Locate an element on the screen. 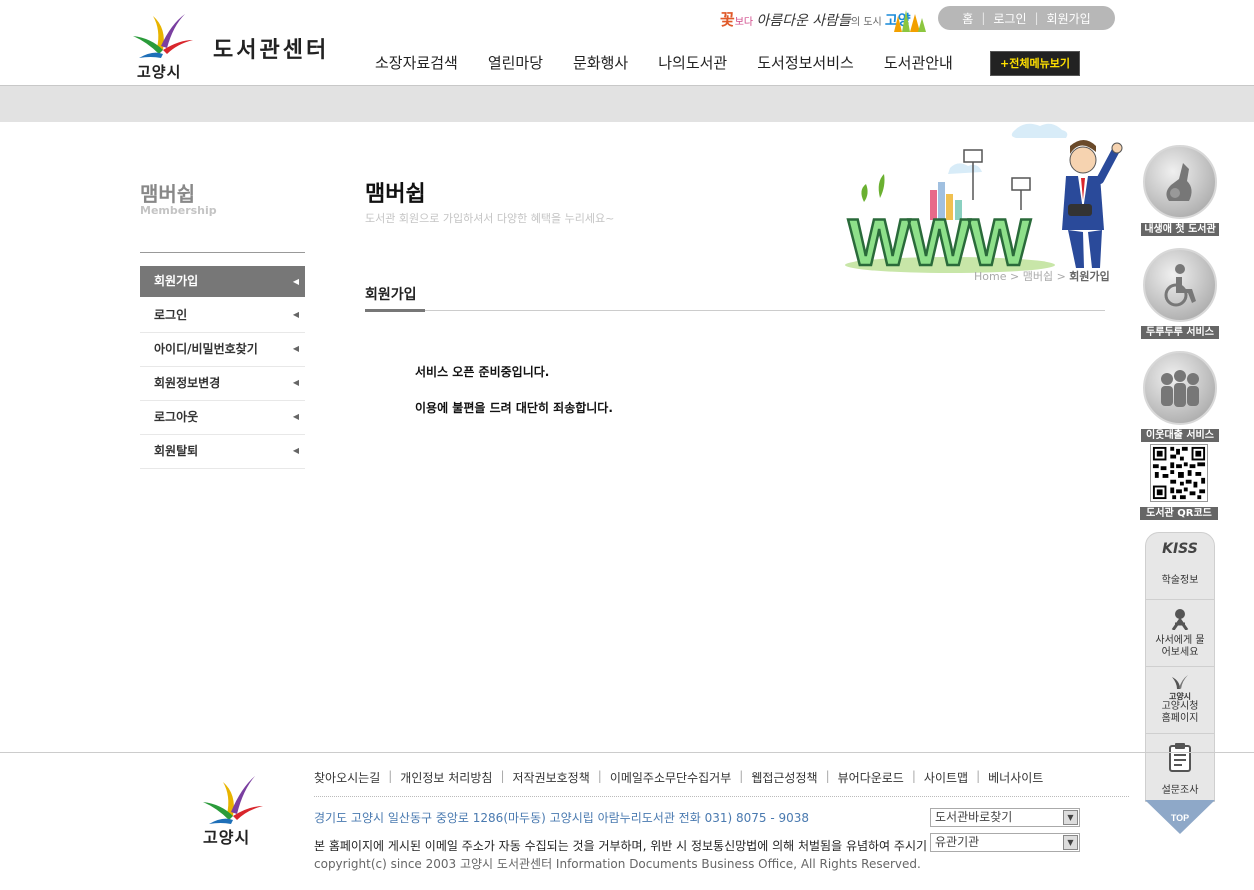 This screenshot has height=890, width=1254. people-illustration-icon is located at coordinates (910, 21).